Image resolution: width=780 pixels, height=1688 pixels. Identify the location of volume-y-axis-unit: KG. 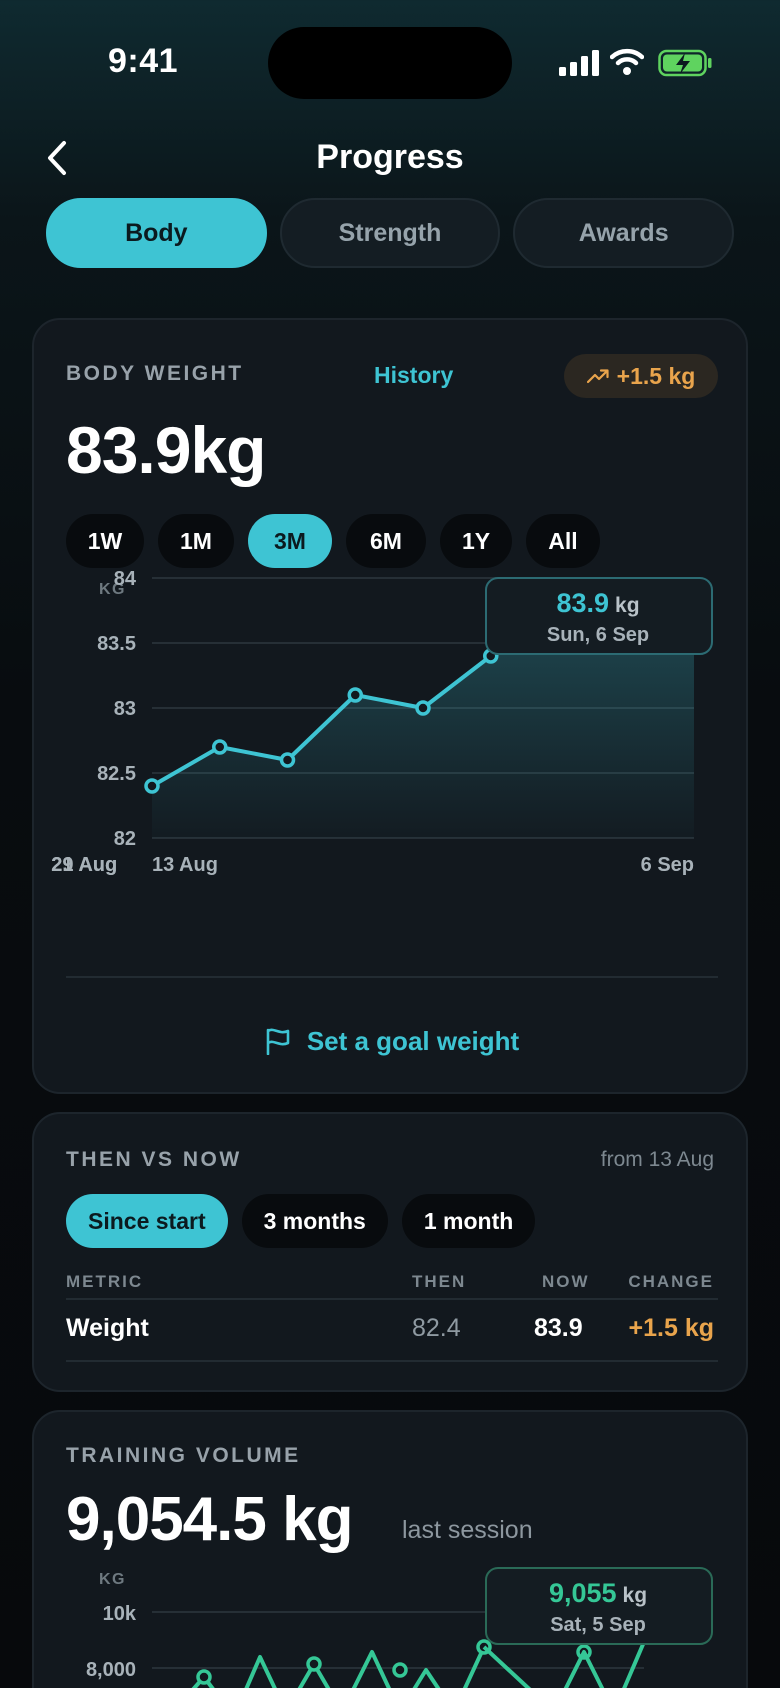
(112, 1579).